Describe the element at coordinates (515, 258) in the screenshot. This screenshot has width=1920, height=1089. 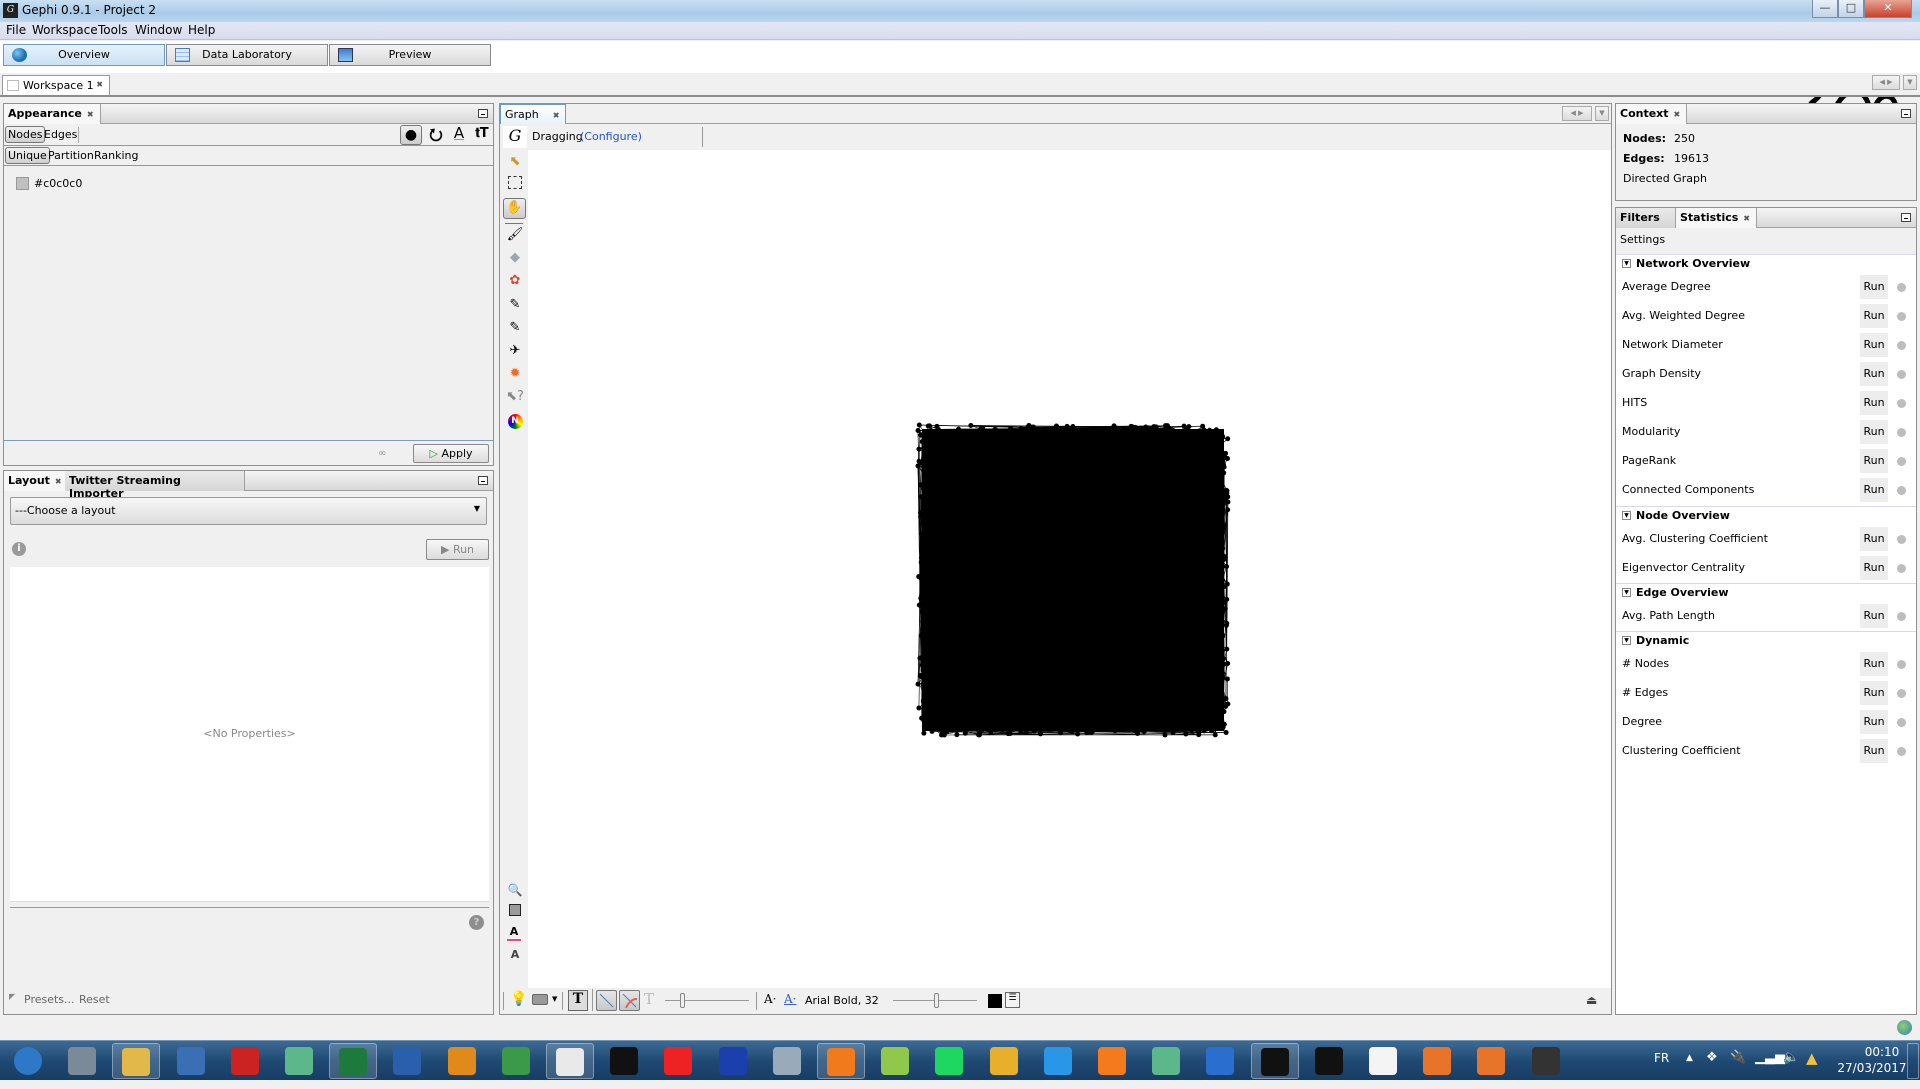
I see `diamond-icon: ◆` at that location.